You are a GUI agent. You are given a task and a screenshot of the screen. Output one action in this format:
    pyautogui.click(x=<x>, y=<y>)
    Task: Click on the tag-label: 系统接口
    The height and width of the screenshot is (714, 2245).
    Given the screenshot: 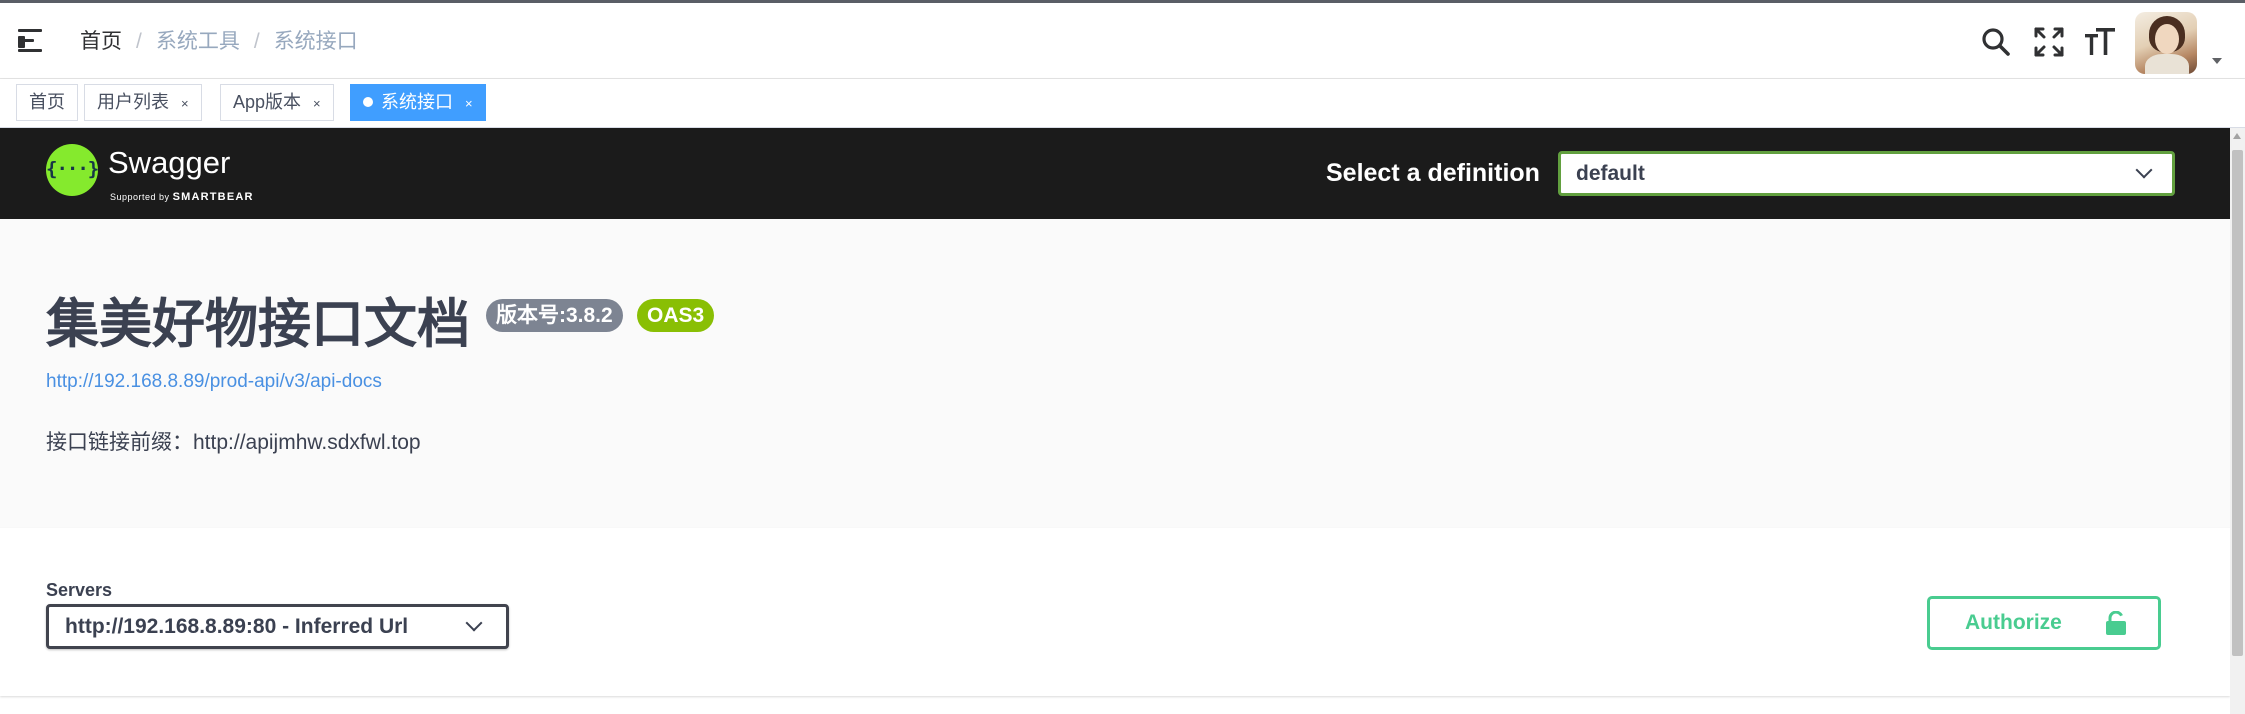 What is the action you would take?
    pyautogui.click(x=417, y=102)
    